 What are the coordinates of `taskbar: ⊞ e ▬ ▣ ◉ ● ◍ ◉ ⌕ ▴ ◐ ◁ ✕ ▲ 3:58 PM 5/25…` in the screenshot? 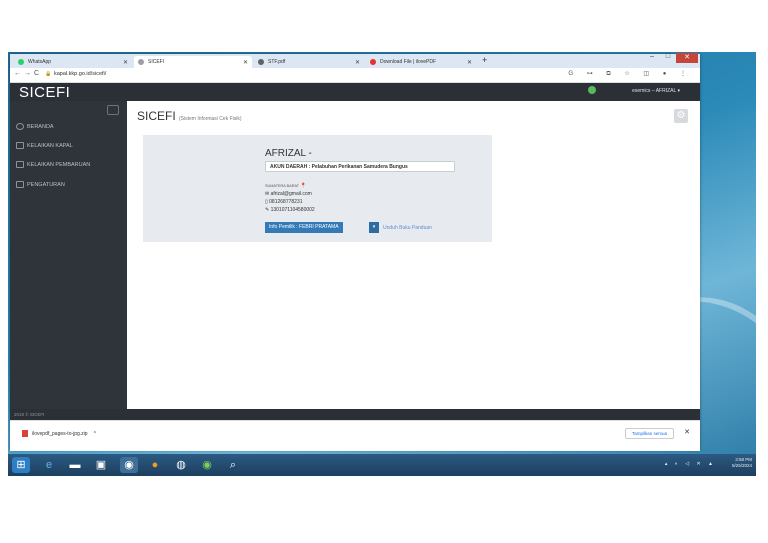 It's located at (382, 465).